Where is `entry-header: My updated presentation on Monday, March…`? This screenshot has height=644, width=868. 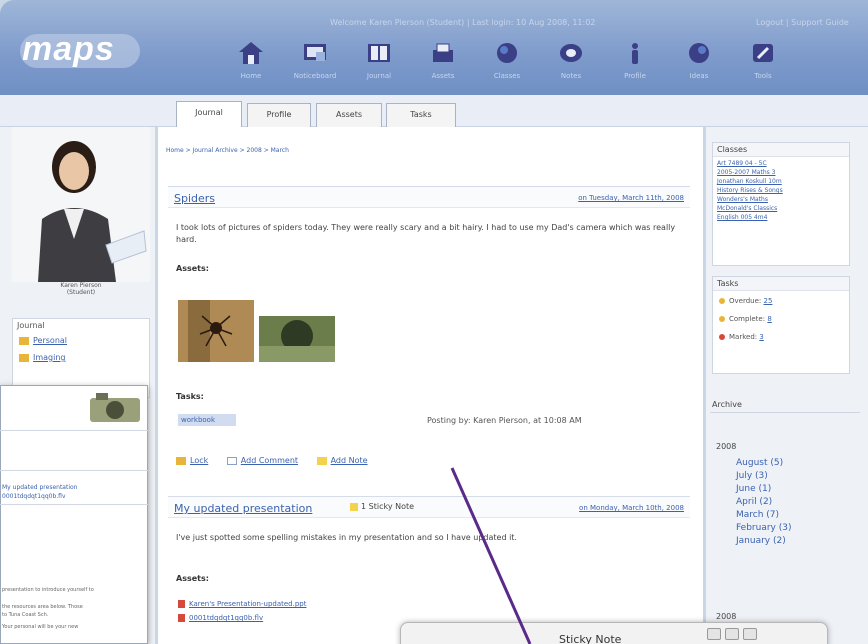
entry-header: My updated presentation on Monday, March… is located at coordinates (429, 507).